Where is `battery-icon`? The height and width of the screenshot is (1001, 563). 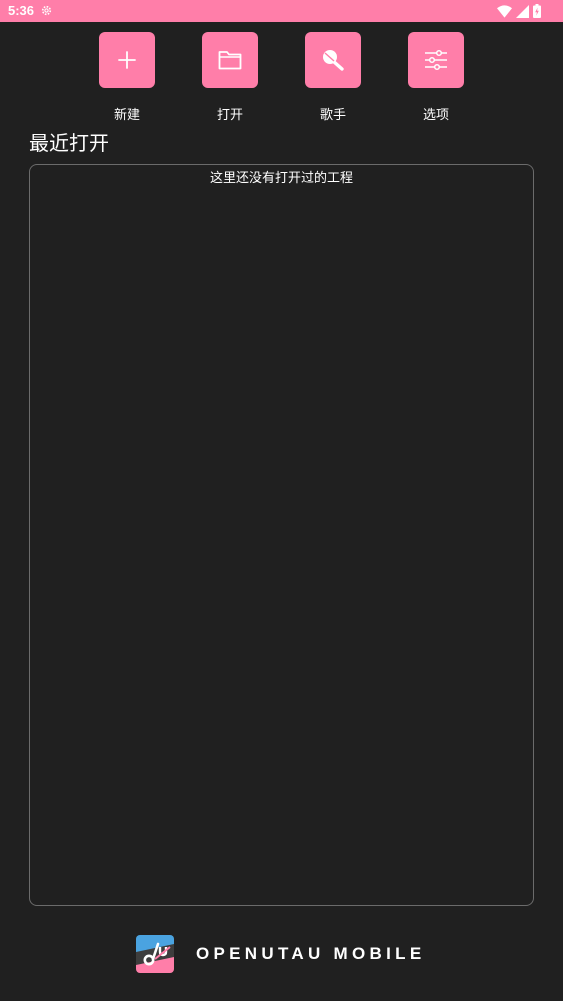
battery-icon is located at coordinates (537, 11).